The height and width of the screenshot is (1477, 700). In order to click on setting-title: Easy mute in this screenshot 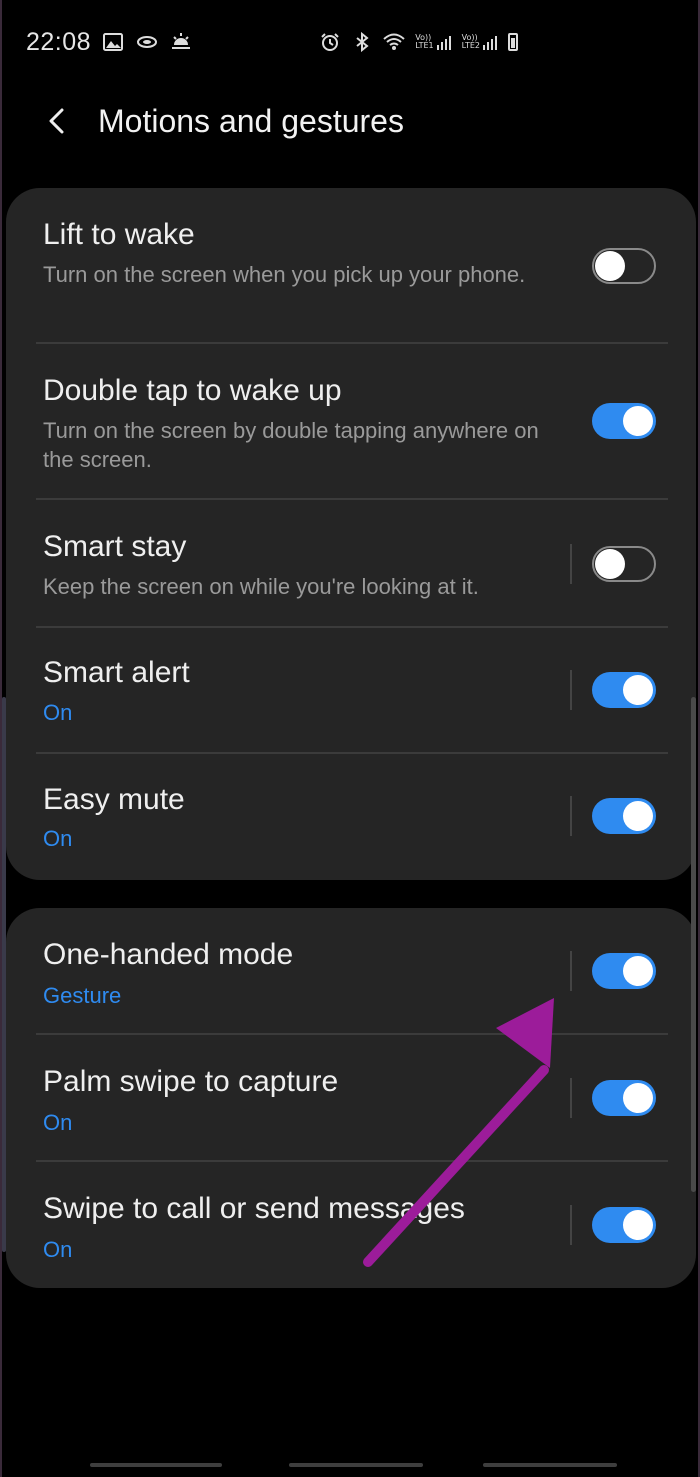, I will do `click(114, 799)`.